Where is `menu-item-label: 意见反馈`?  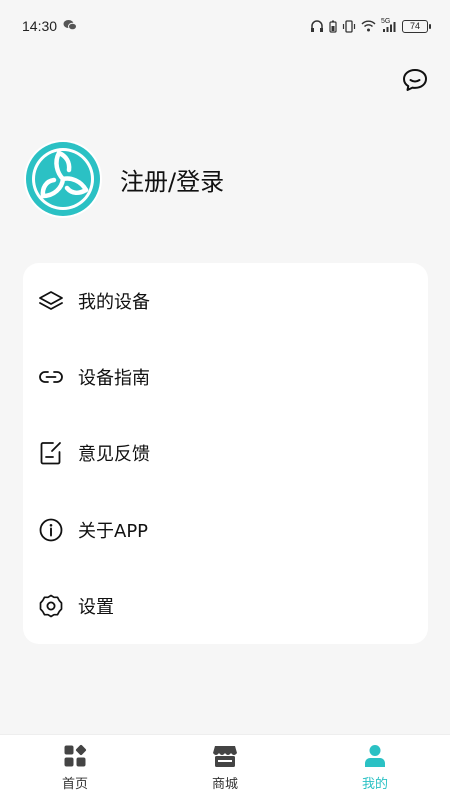 menu-item-label: 意见反馈 is located at coordinates (114, 455).